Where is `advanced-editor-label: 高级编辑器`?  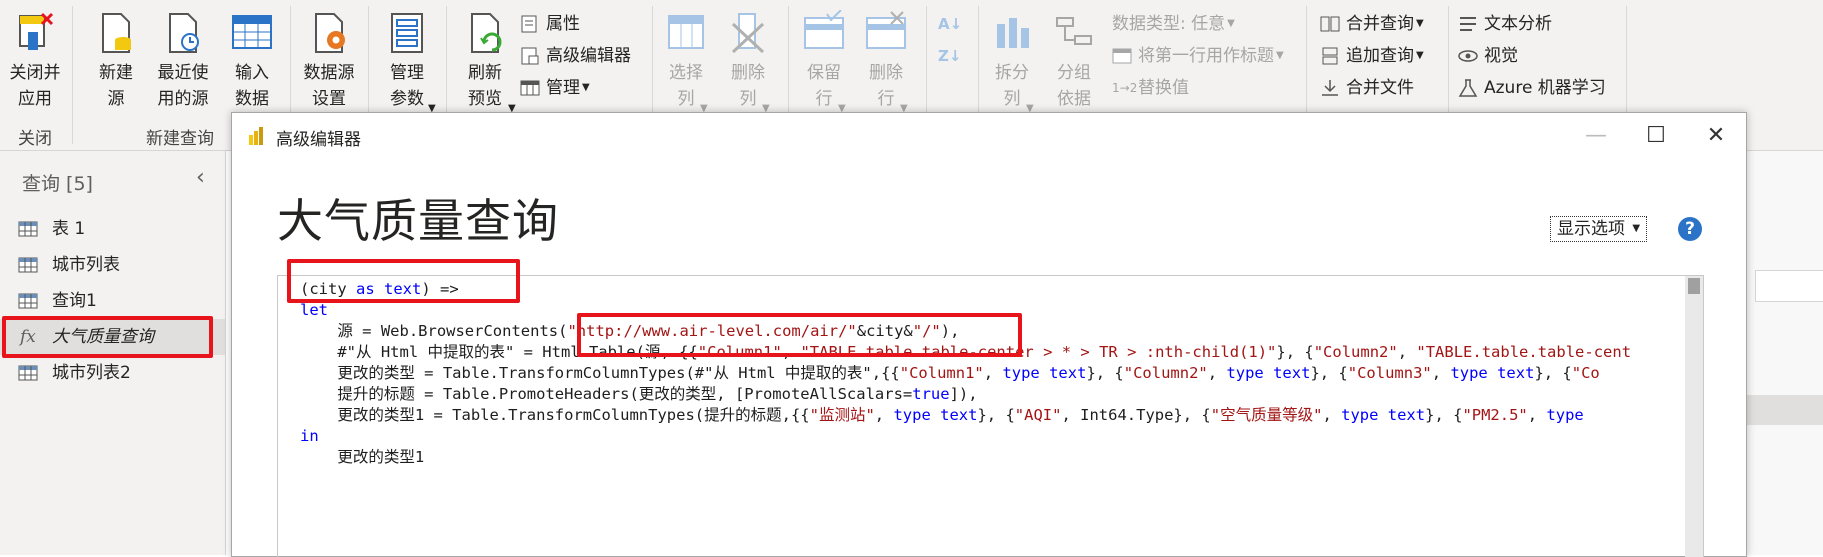 advanced-editor-label: 高级编辑器 is located at coordinates (588, 56).